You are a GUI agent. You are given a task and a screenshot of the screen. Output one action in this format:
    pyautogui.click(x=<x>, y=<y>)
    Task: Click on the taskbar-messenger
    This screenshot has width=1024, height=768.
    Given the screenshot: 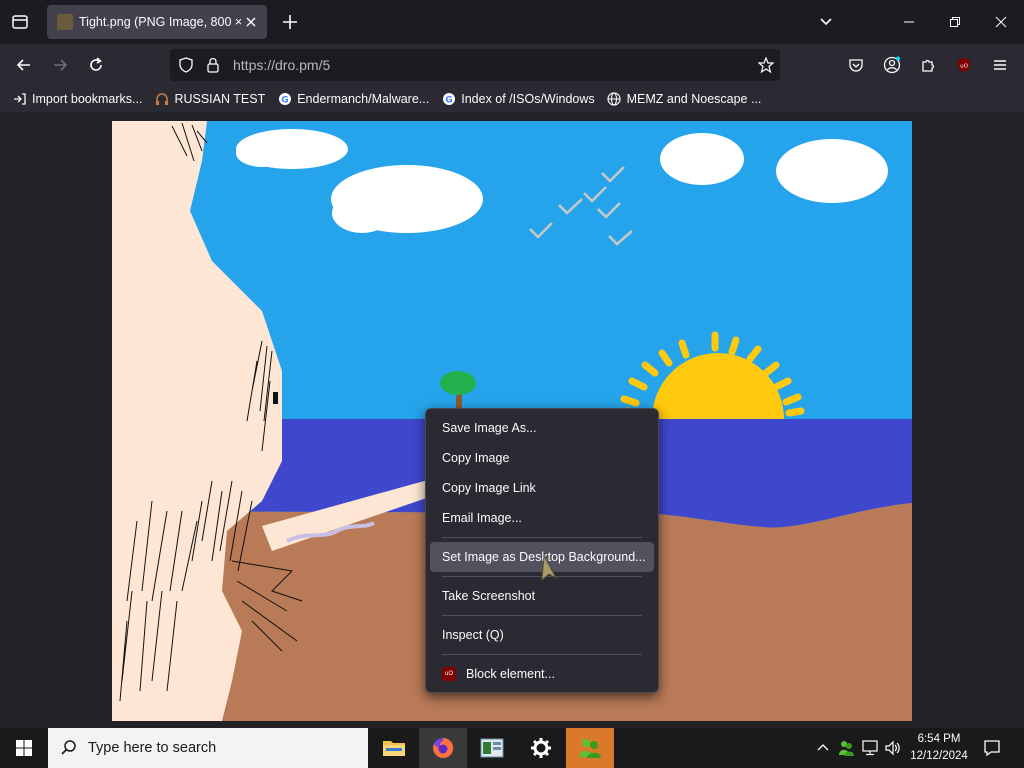 What is the action you would take?
    pyautogui.click(x=590, y=748)
    